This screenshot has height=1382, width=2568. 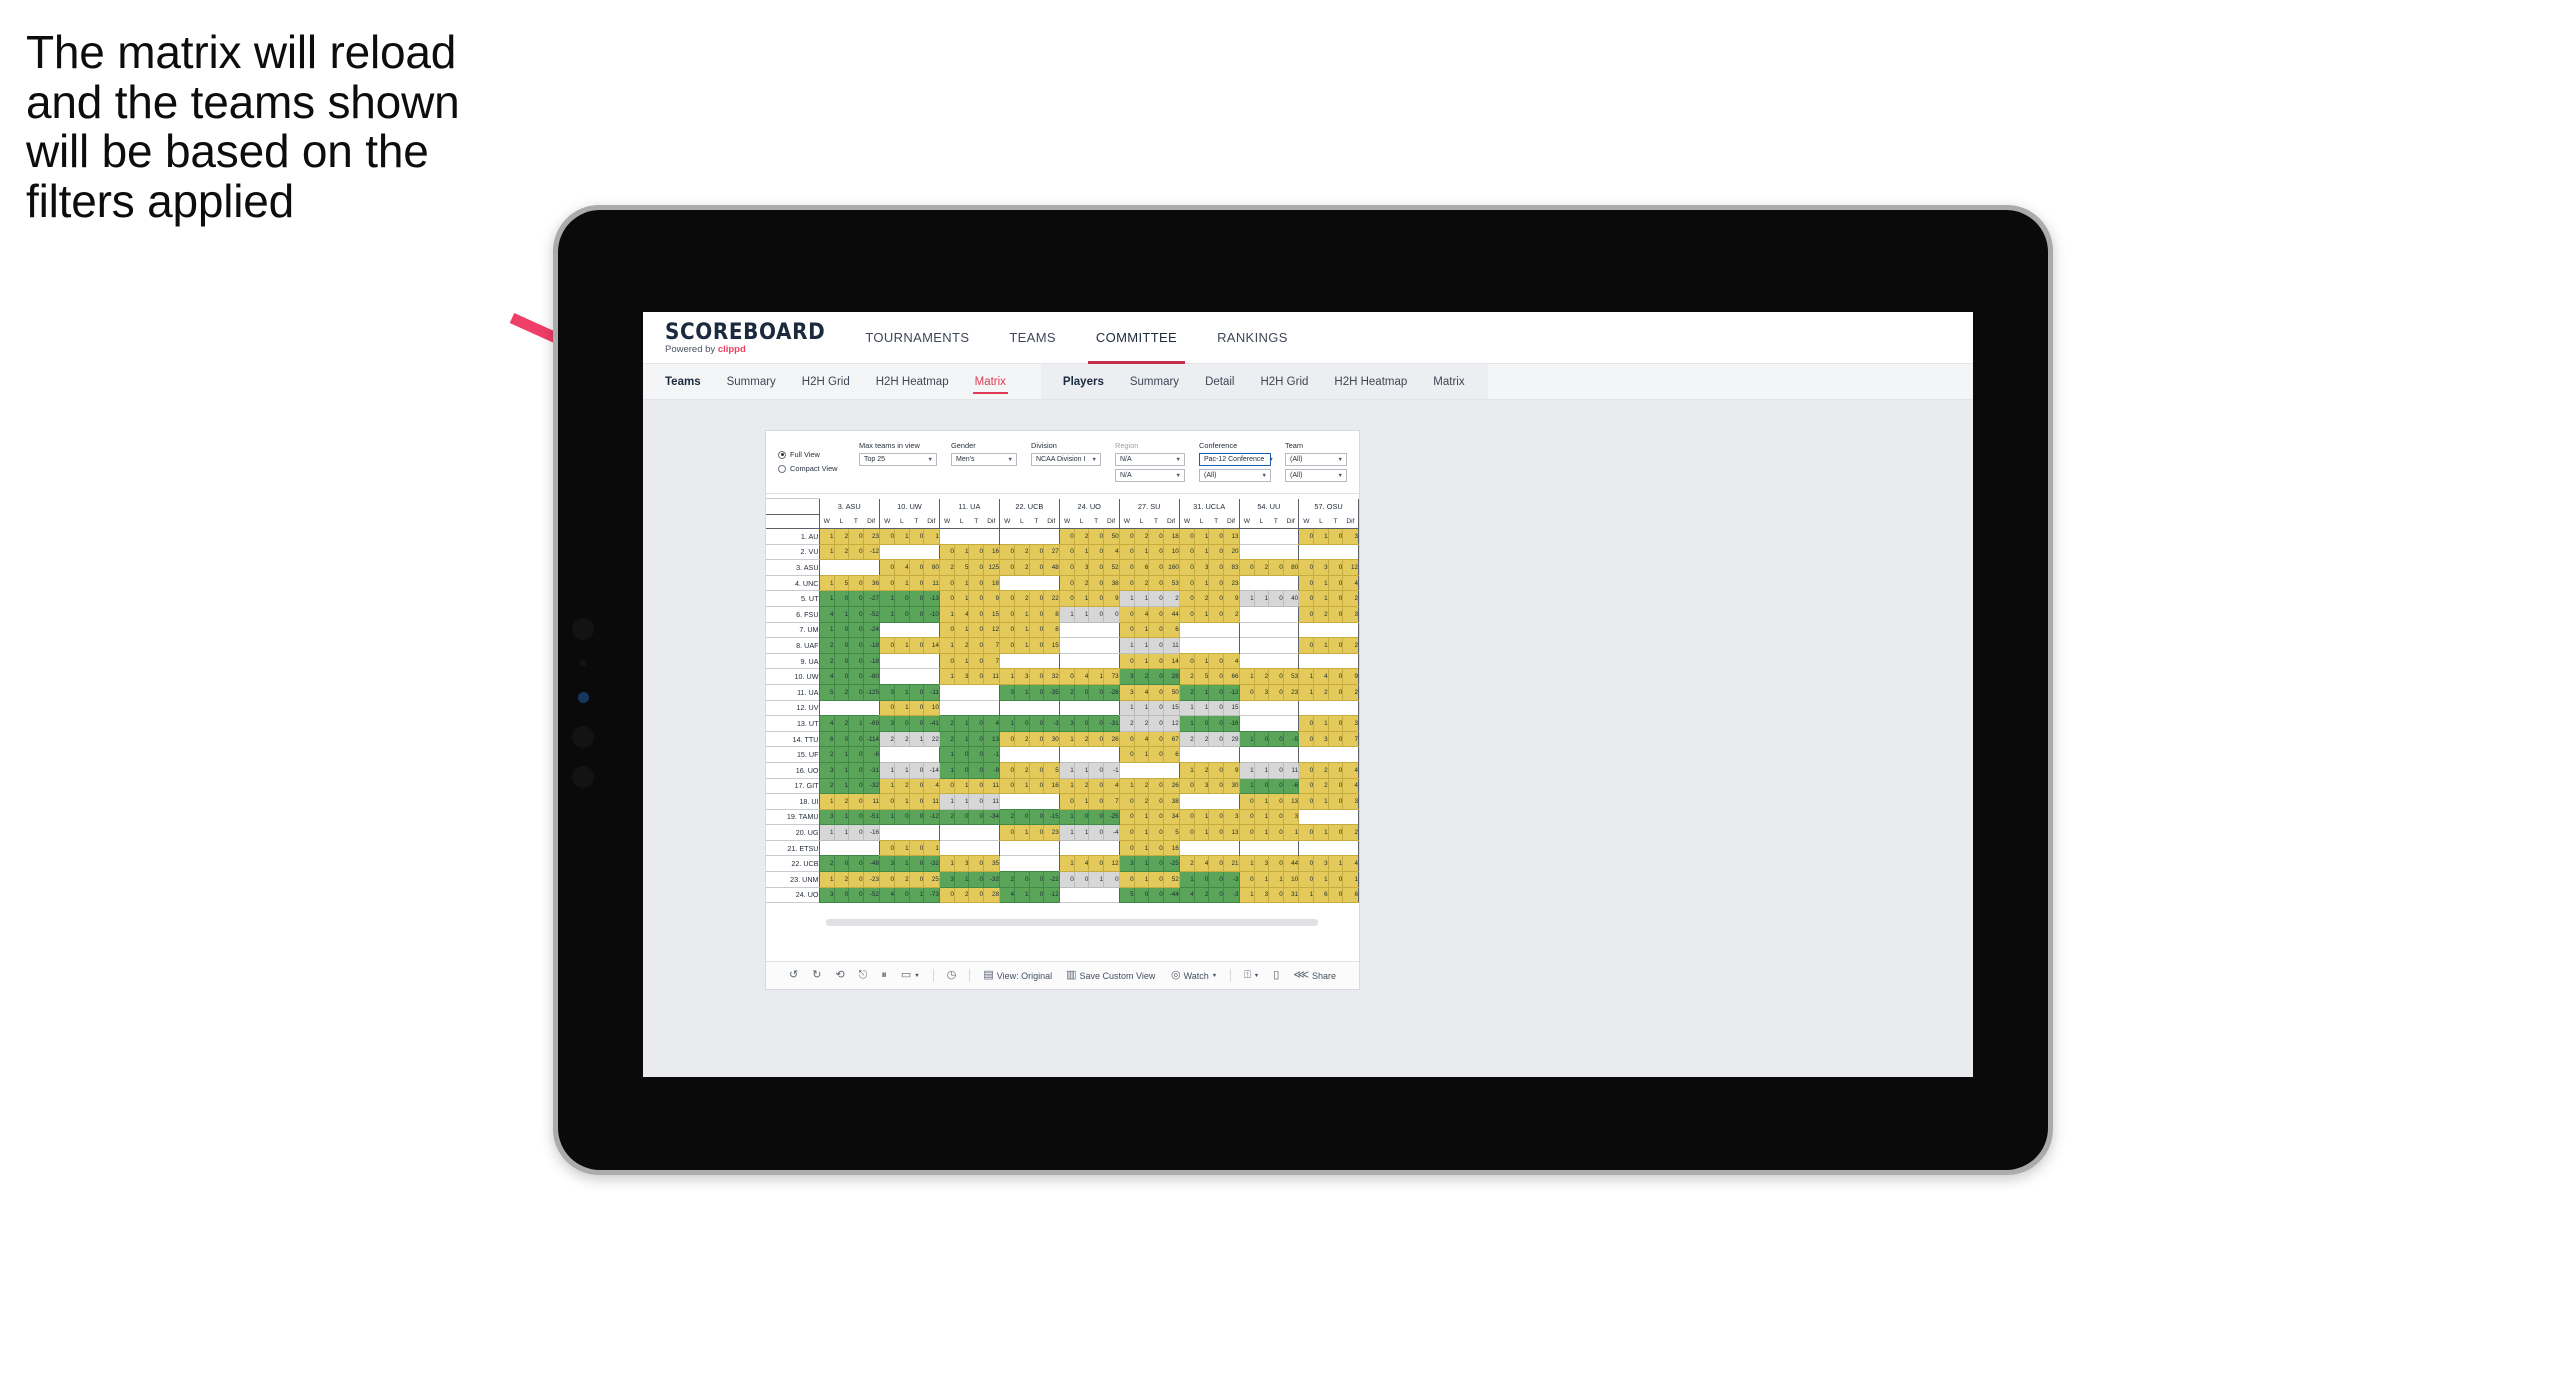 What do you see at coordinates (1171, 536) in the screenshot?
I see `matrix-cell: 18` at bounding box center [1171, 536].